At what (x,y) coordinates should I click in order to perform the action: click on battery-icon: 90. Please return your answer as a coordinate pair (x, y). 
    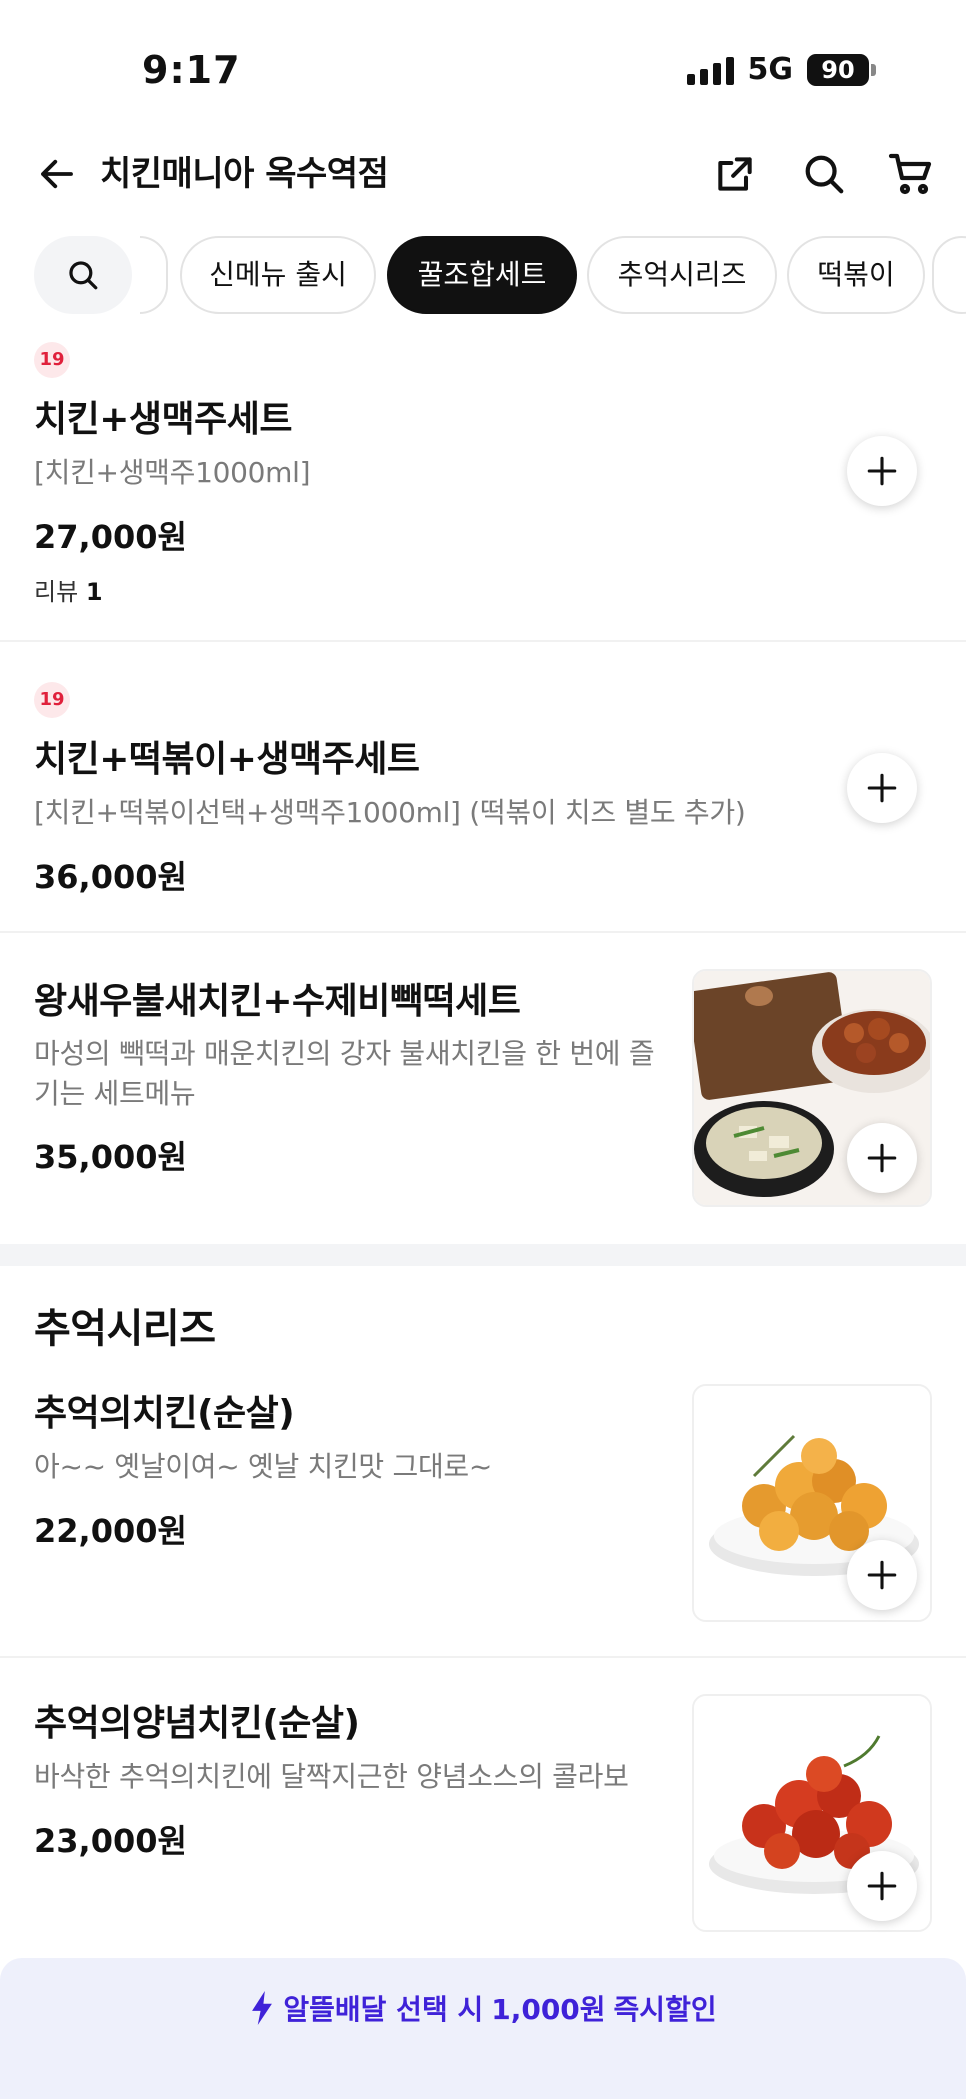
    Looking at the image, I should click on (841, 69).